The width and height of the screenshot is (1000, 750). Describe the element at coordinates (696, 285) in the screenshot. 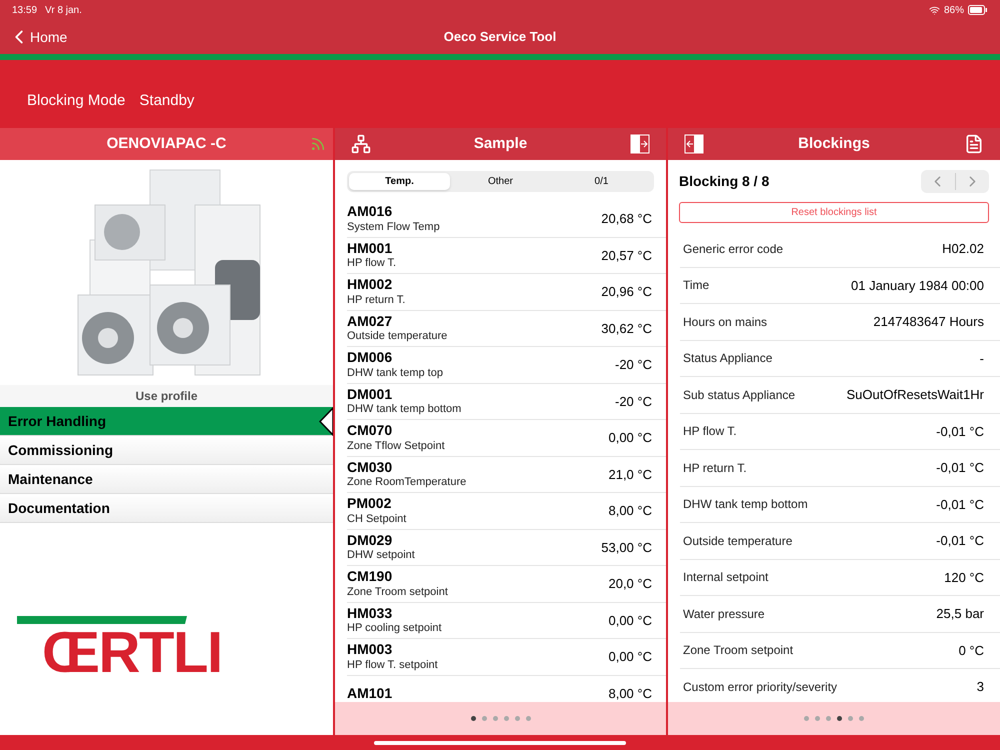

I see `field-label: Time` at that location.